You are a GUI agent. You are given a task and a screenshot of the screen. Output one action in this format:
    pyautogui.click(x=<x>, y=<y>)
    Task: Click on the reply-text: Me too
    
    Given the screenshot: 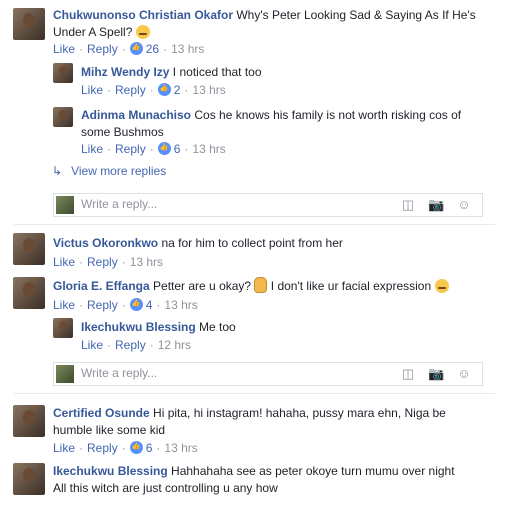 What is the action you would take?
    pyautogui.click(x=217, y=327)
    